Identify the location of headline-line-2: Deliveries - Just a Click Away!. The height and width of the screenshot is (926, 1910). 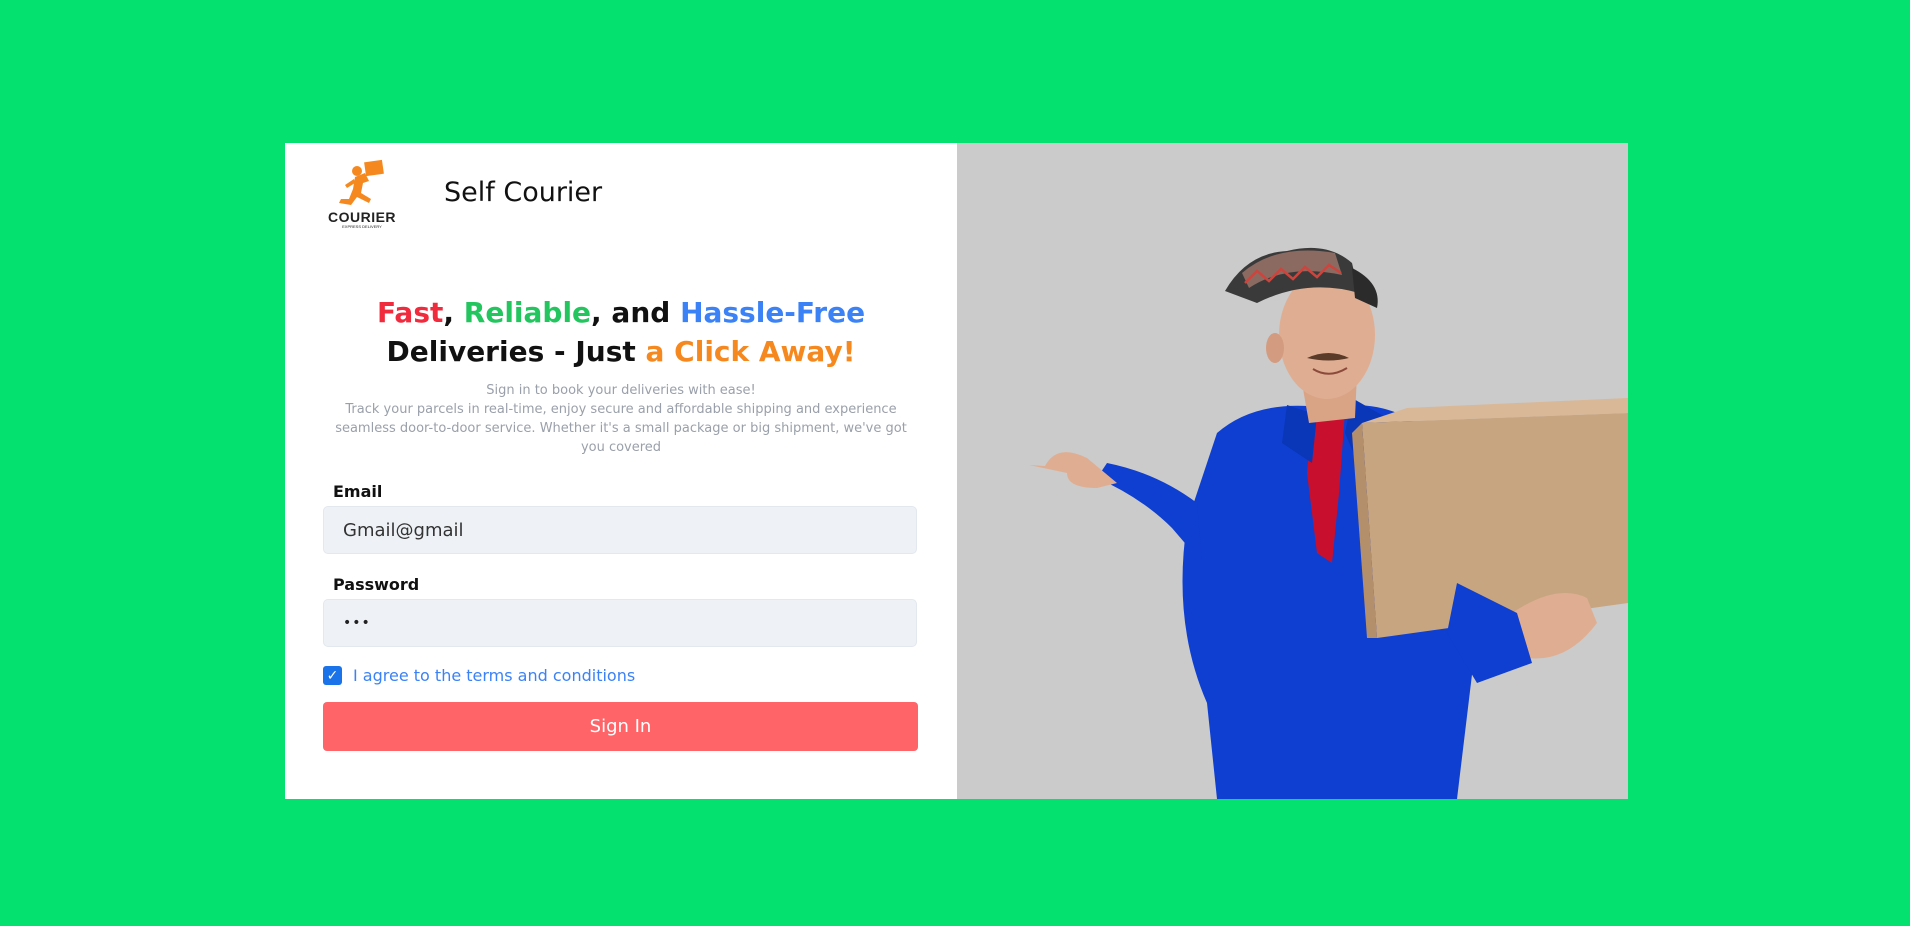
(621, 351).